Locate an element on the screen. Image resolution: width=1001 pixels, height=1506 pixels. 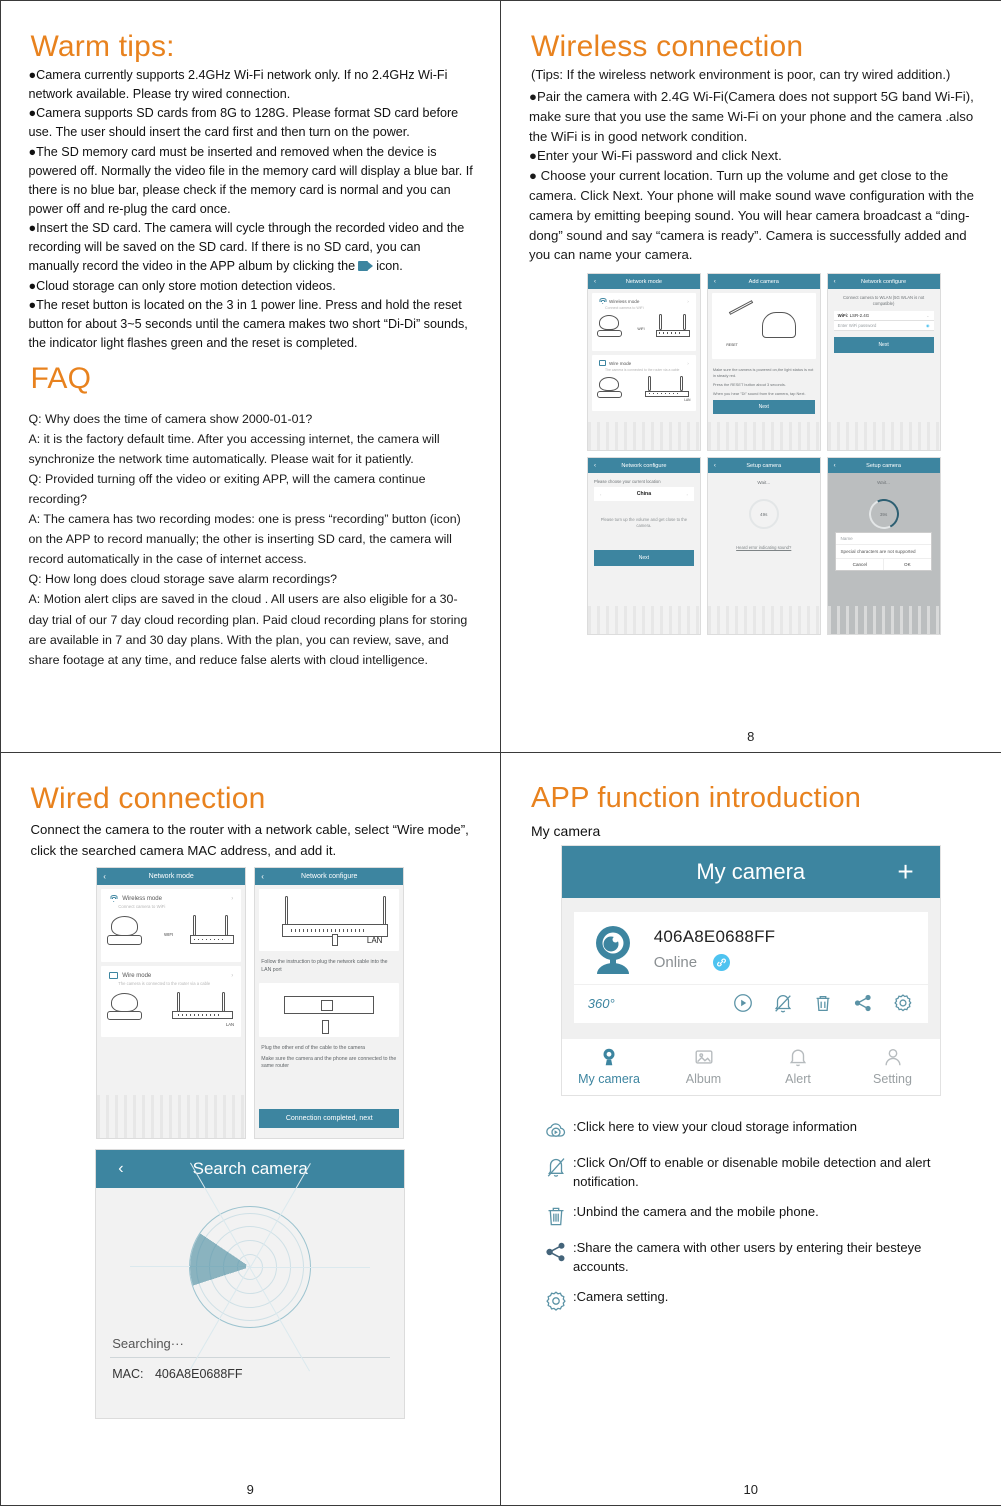
nav-item-album: Album is located at coordinates (703, 1066).